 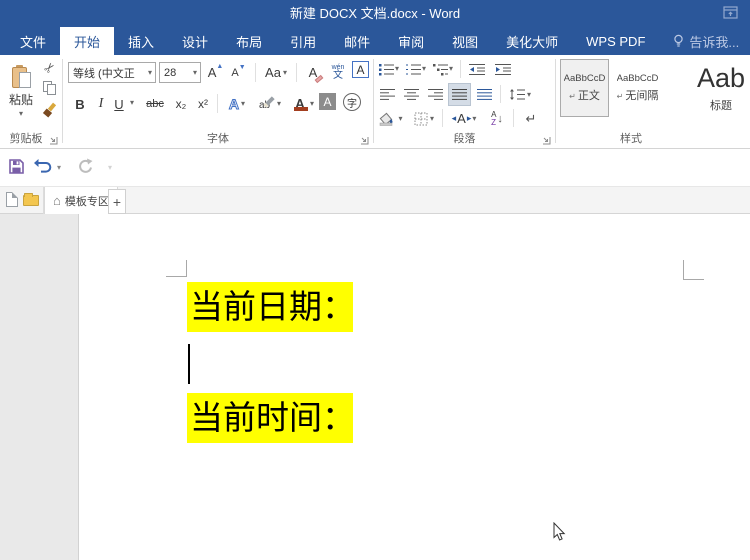 I want to click on font-color-bar, so click(x=300, y=109).